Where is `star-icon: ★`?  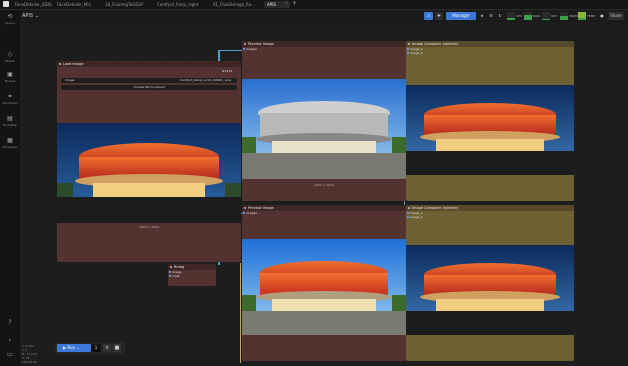 star-icon: ★ is located at coordinates (482, 15).